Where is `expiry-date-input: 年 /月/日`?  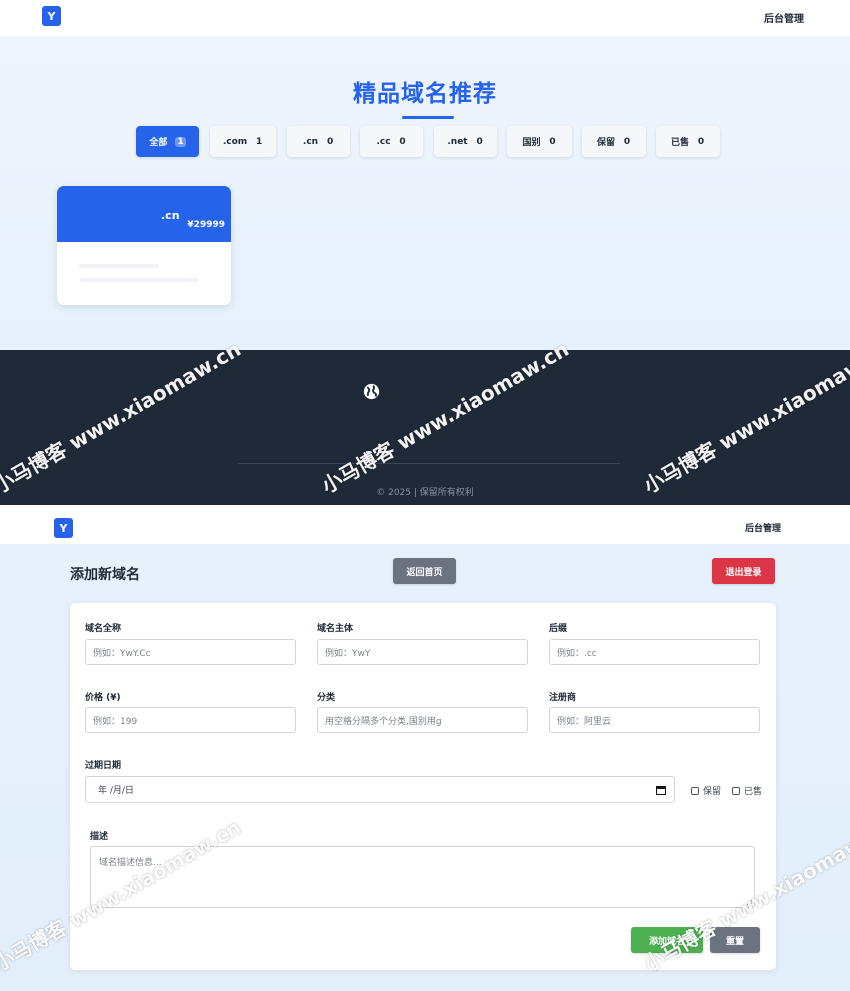
expiry-date-input: 年 /月/日 is located at coordinates (380, 789).